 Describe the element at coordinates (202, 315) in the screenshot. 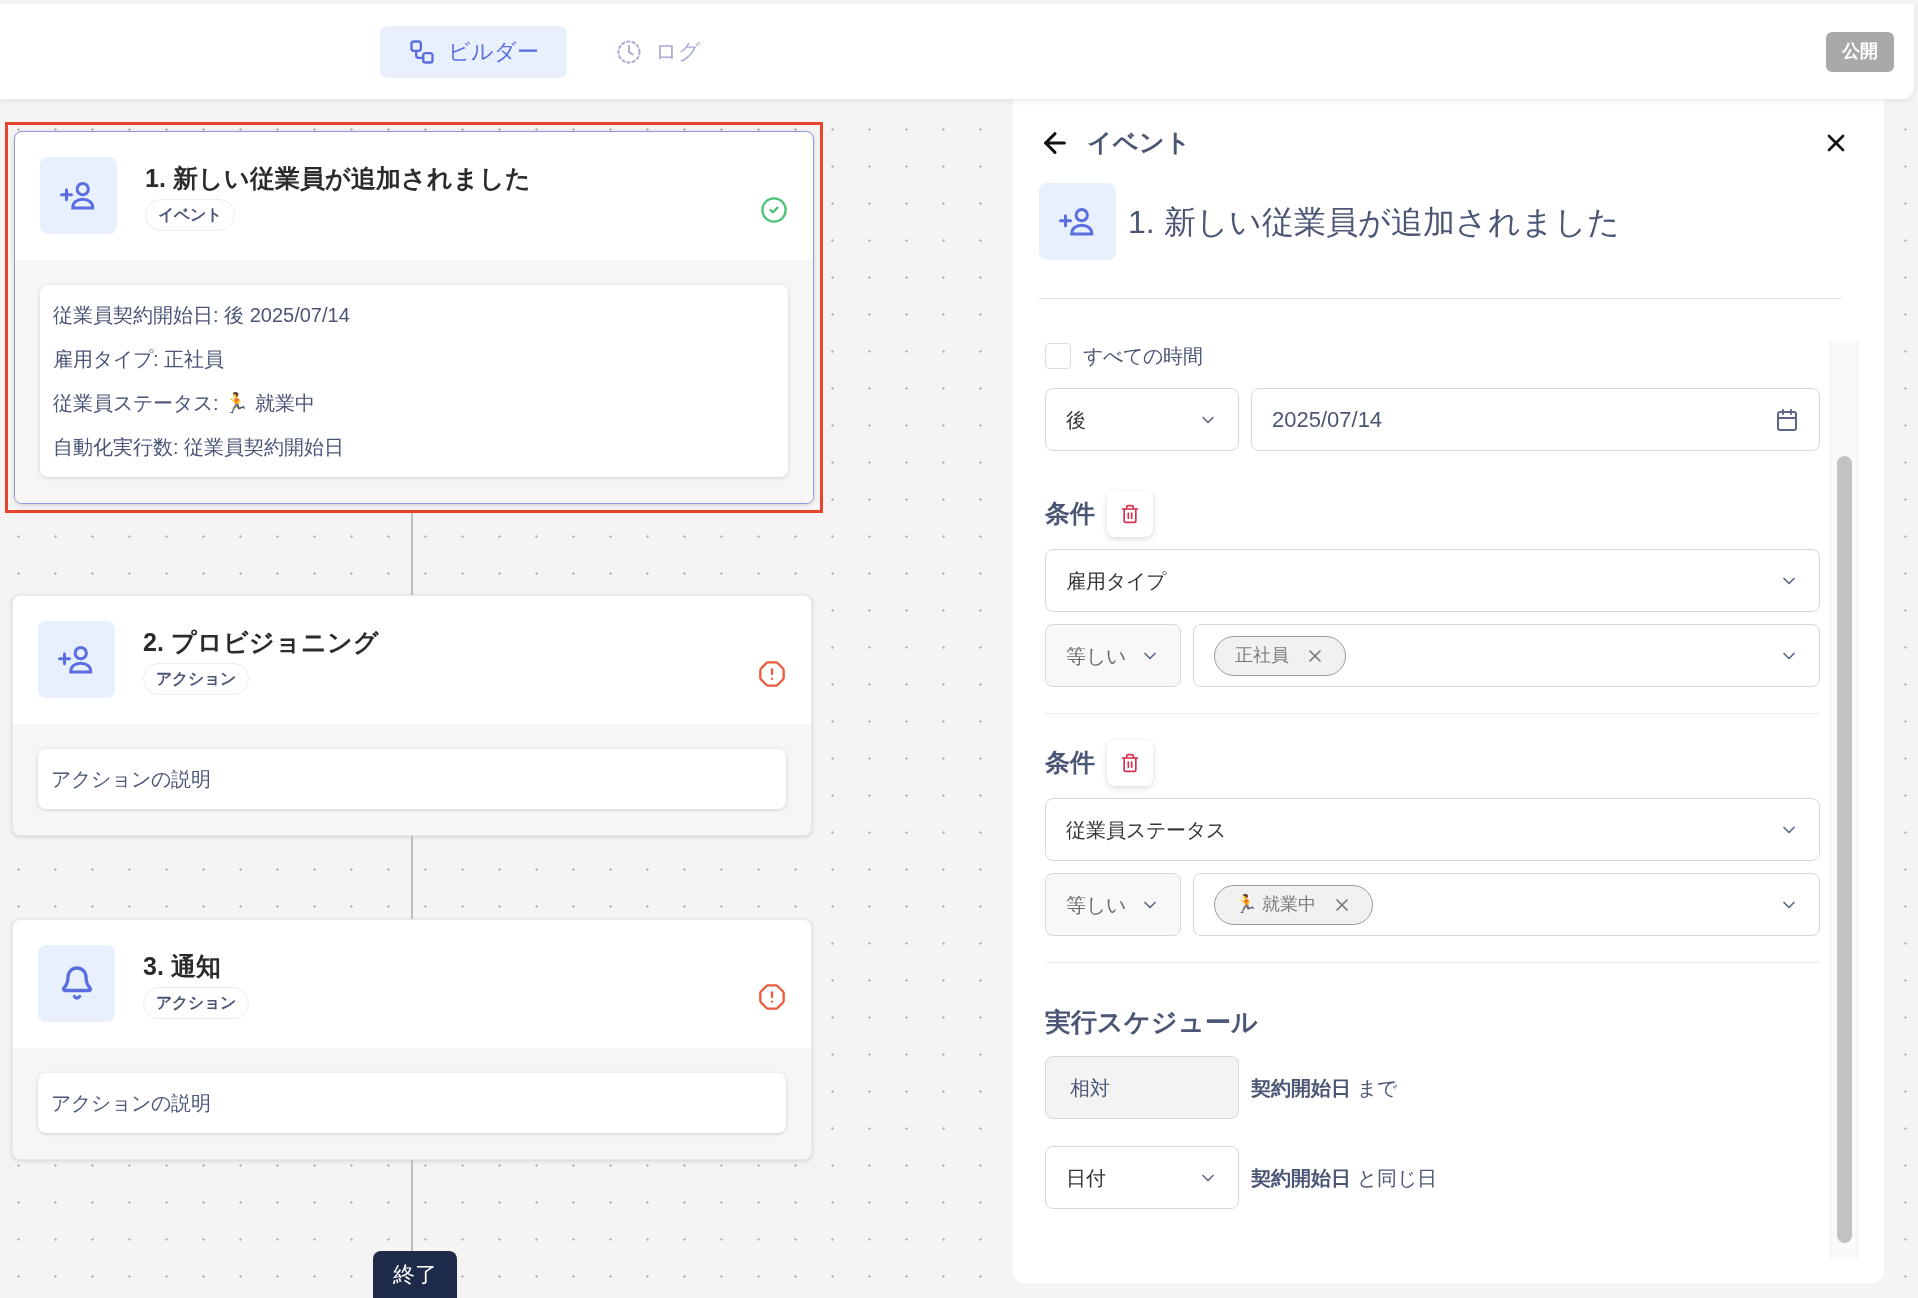

I see `step-detail-text: 従業員契約開始日: 後 2025/07/14` at that location.